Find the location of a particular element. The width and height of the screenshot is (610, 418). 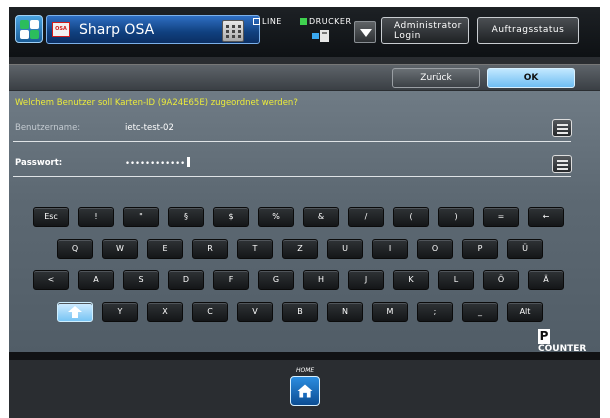

key-label: = is located at coordinates (501, 216).